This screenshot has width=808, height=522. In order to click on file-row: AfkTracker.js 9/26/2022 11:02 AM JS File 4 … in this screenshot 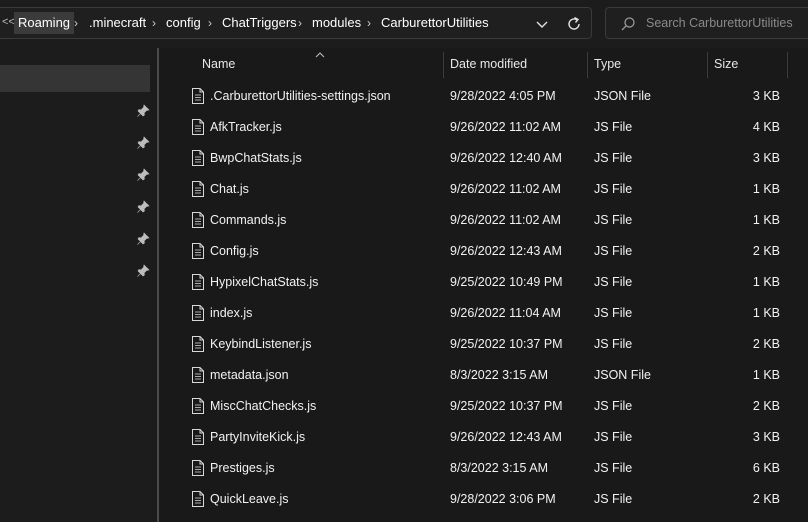, I will do `click(490, 127)`.